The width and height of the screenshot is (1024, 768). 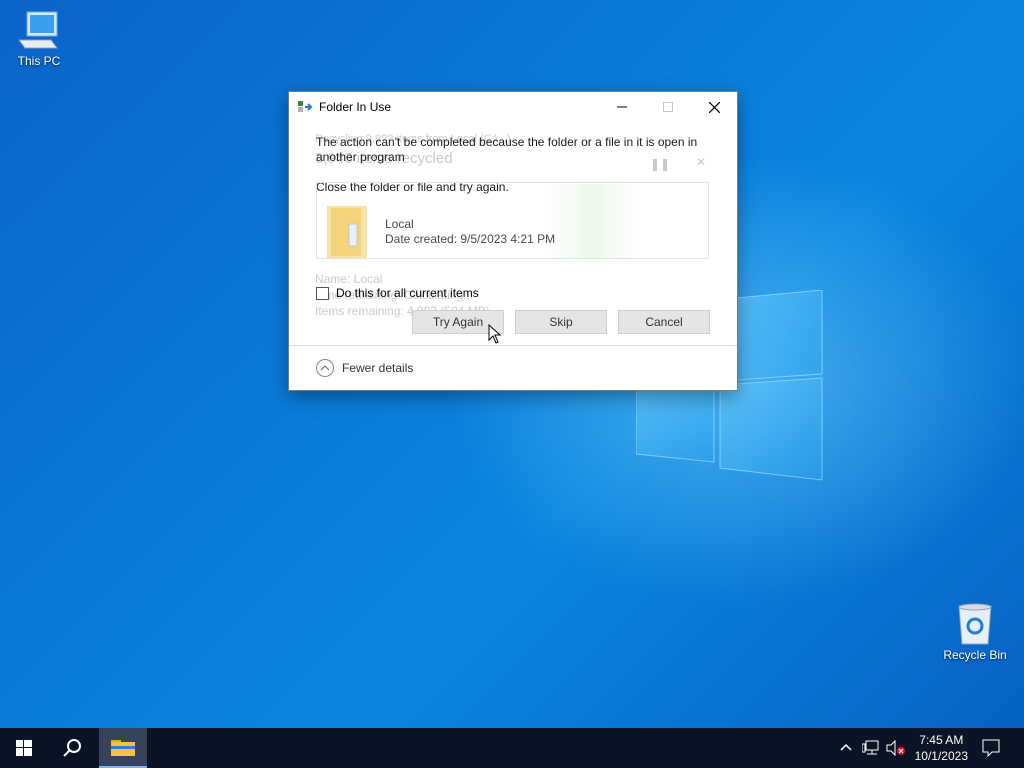 What do you see at coordinates (561, 322) in the screenshot?
I see `skip-button: Skip` at bounding box center [561, 322].